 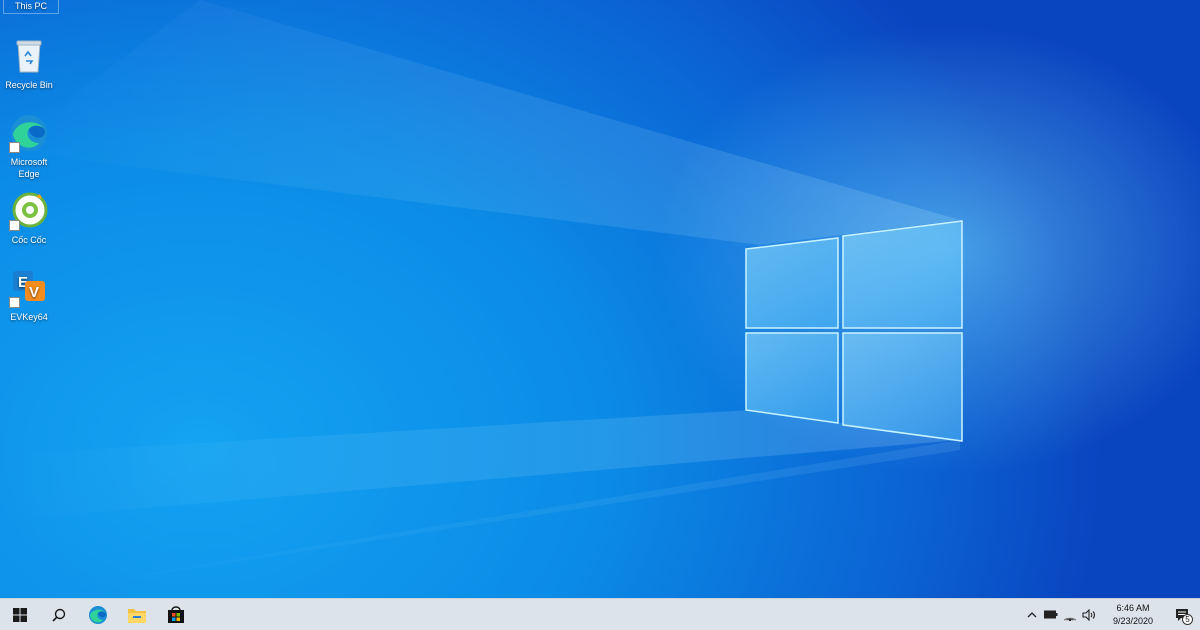 I want to click on clock-time: 6:46 AM, so click(x=1133, y=607).